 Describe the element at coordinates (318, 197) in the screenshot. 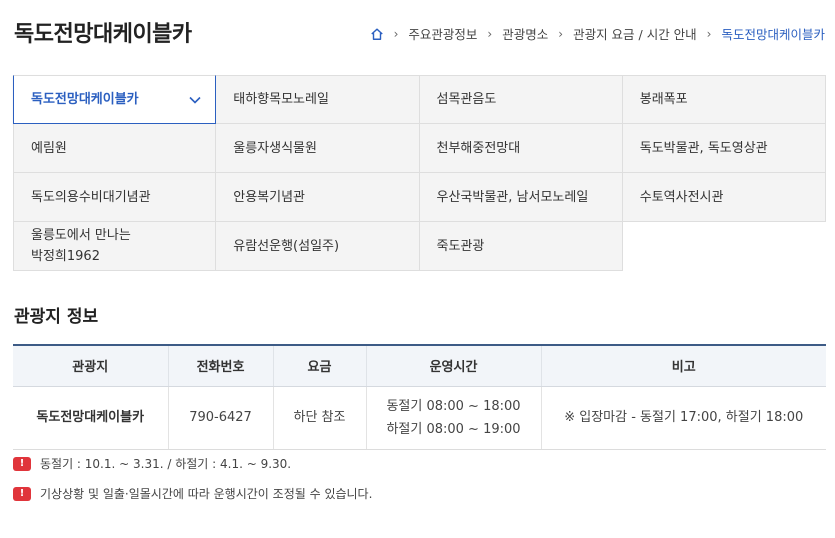

I see `tab-item: 안용복기념관` at that location.